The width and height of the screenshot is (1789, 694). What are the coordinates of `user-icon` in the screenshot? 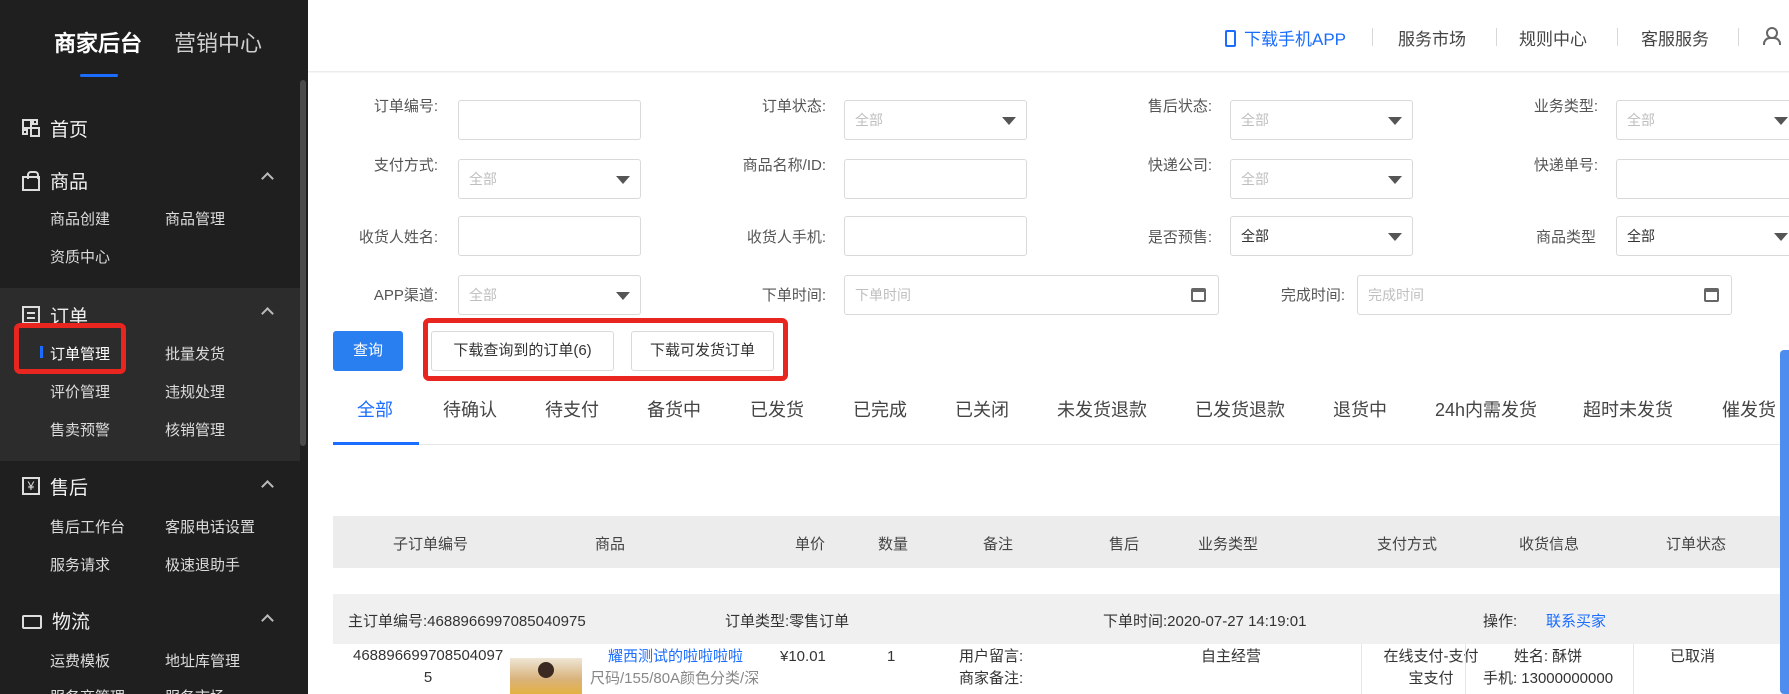 It's located at (1772, 36).